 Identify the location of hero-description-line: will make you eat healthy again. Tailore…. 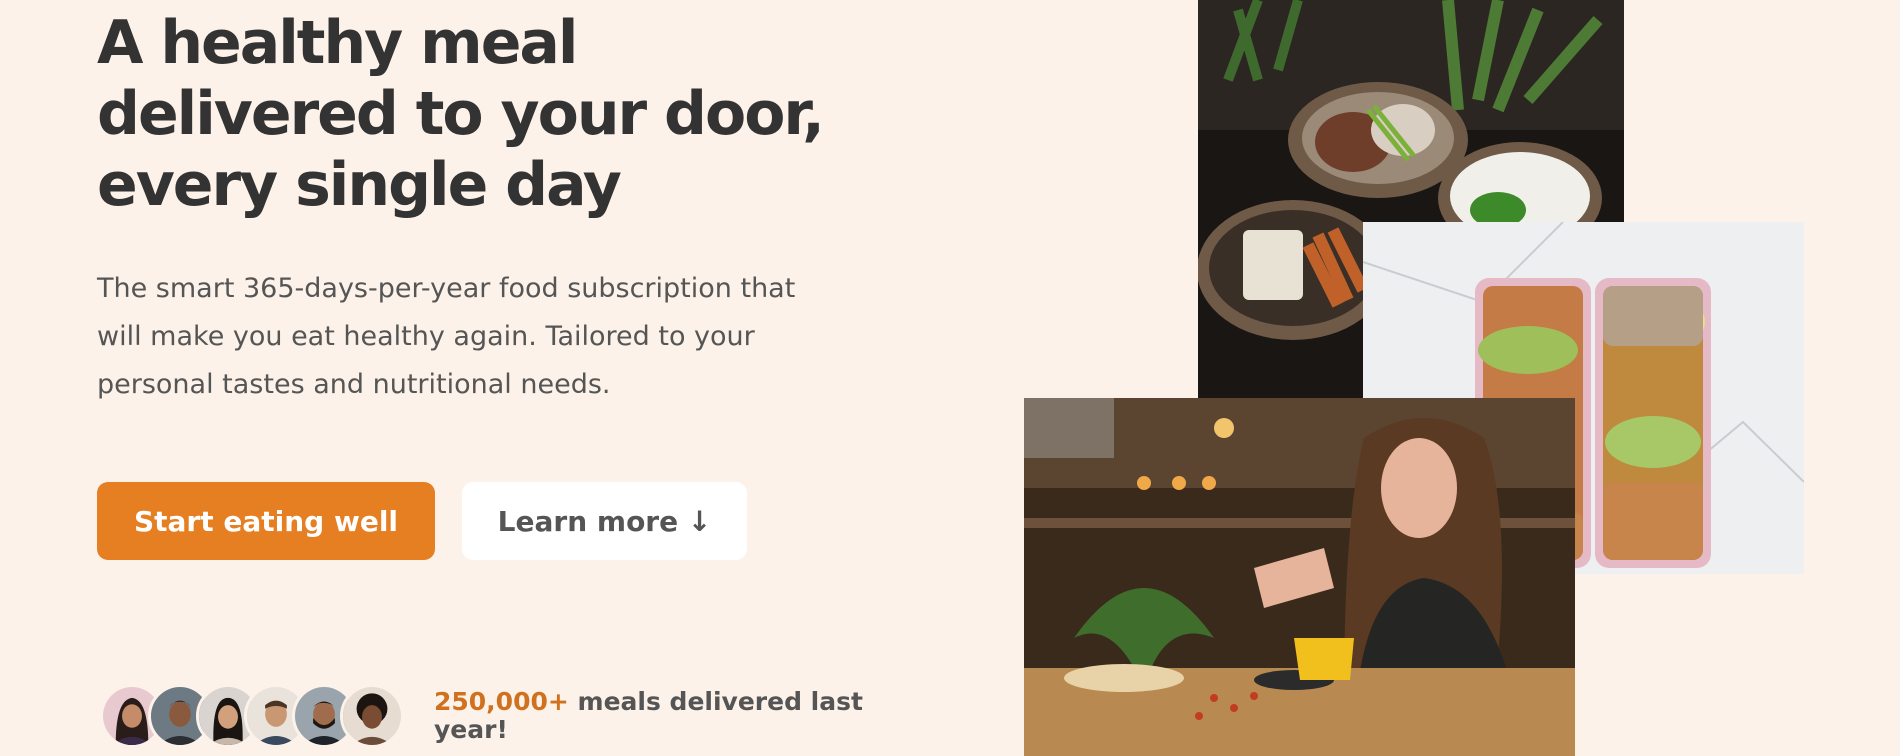
(426, 336).